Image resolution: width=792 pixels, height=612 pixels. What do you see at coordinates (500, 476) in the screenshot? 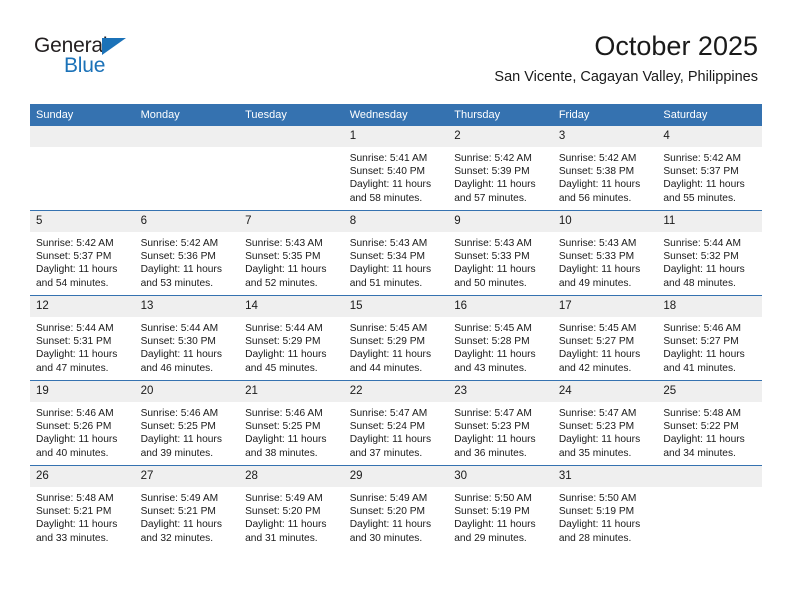
I see `day-number: 30` at bounding box center [500, 476].